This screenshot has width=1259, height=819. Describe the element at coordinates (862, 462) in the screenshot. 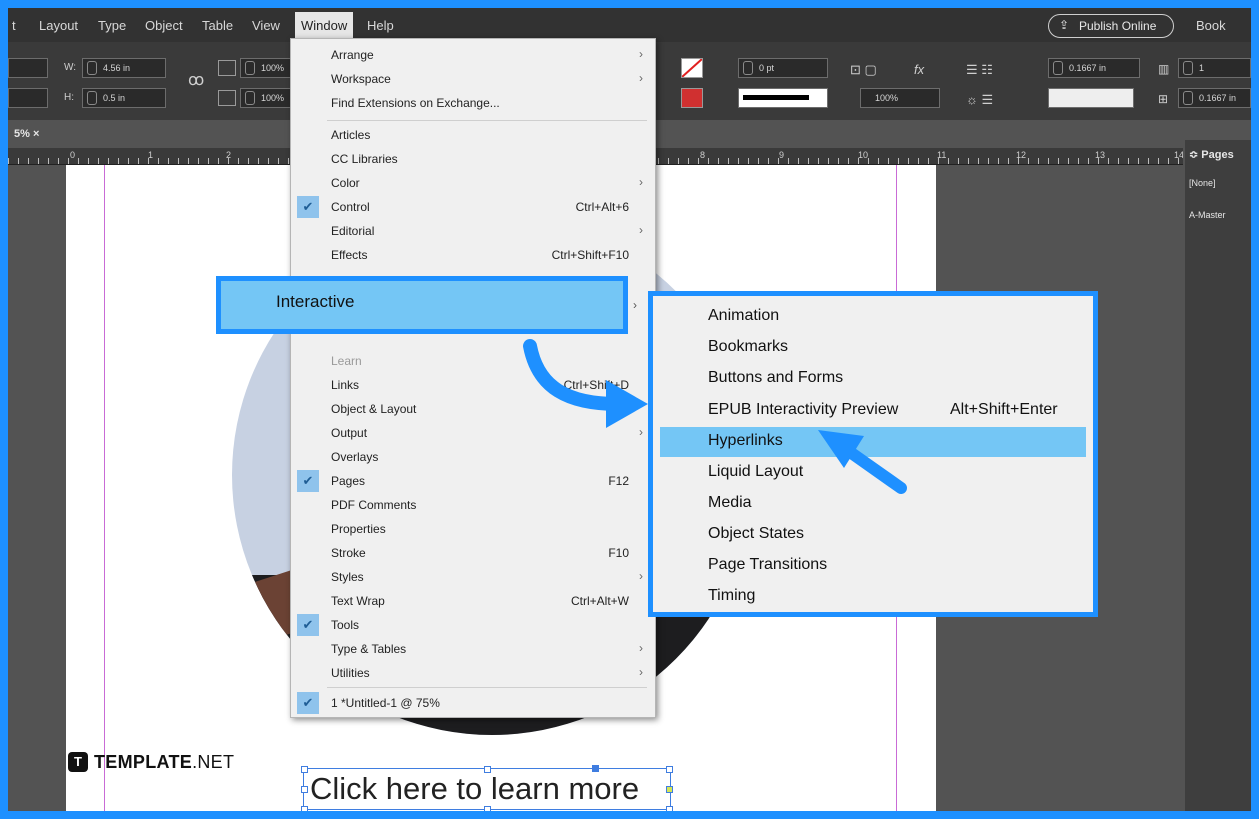

I see `pointer-arrow-icon` at that location.